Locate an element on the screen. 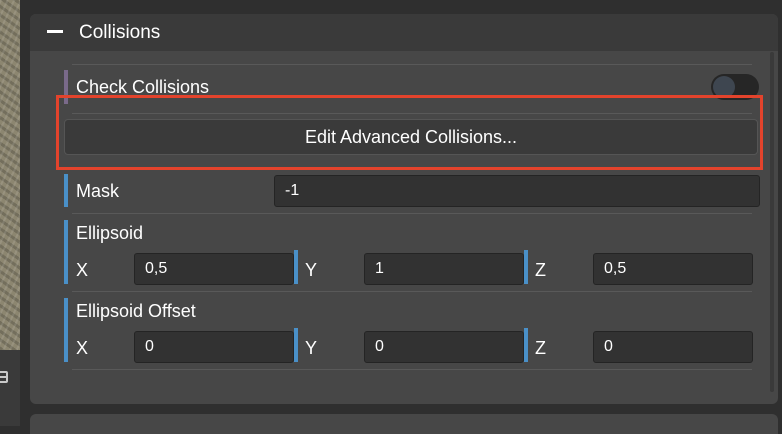  ellipsoid-x-input is located at coordinates (214, 269).